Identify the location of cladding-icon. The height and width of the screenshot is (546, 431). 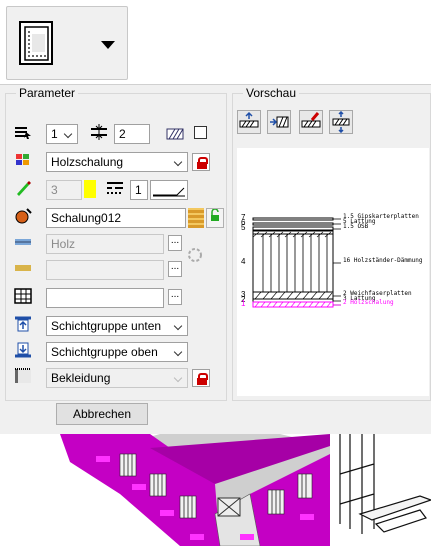
(23, 375).